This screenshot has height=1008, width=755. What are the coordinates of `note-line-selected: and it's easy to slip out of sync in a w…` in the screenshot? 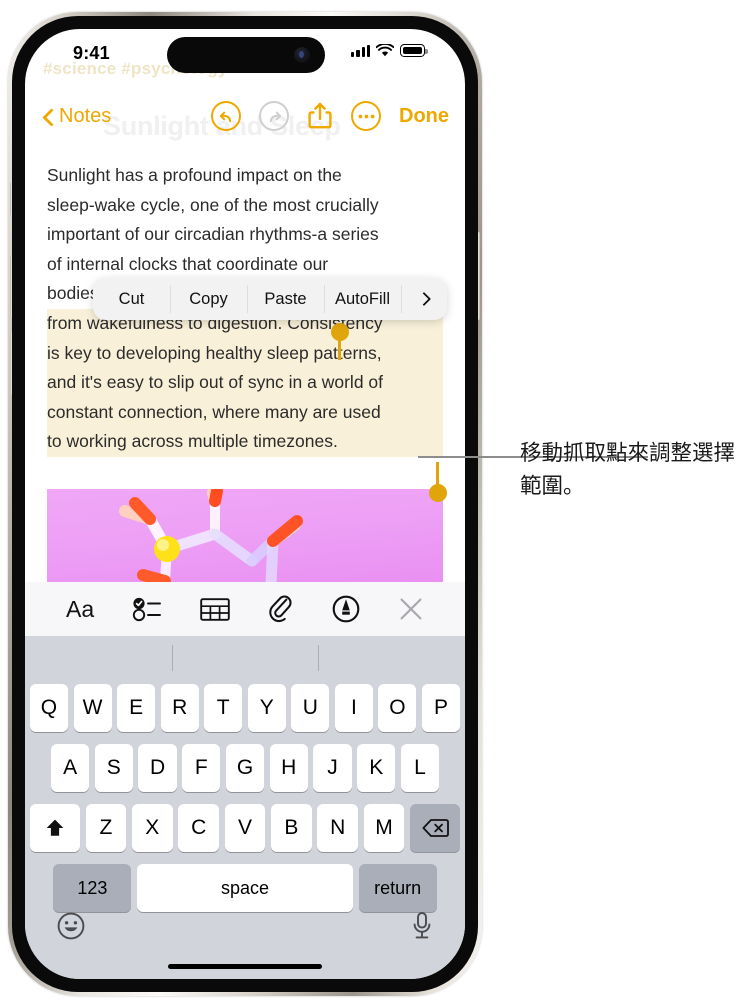 It's located at (245, 383).